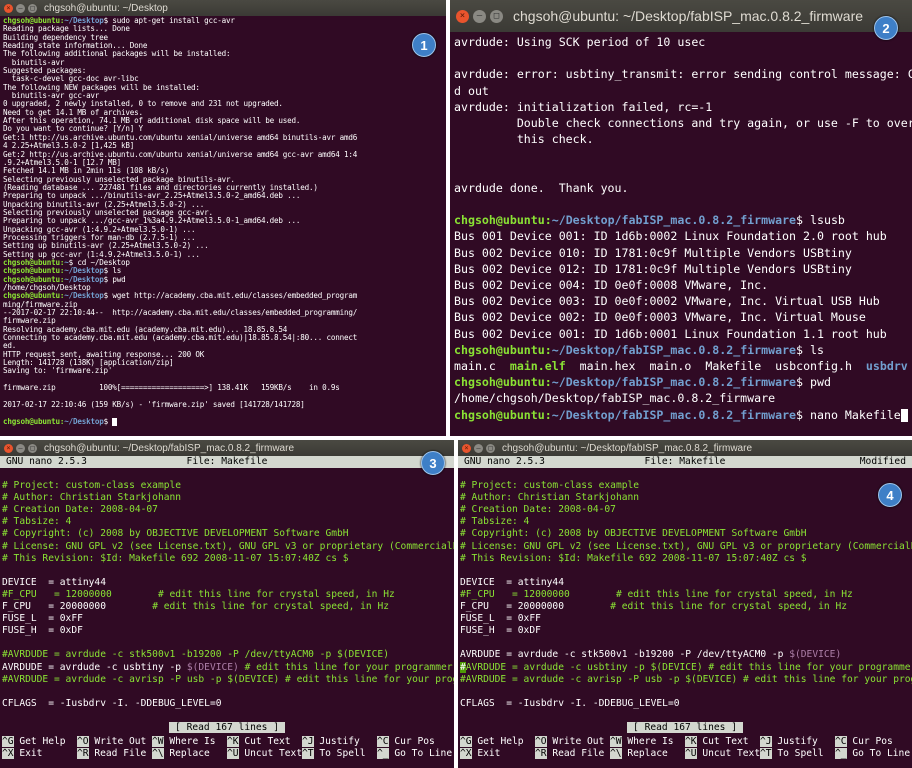 This screenshot has width=912, height=768. Describe the element at coordinates (674, 382) in the screenshot. I see `prompt-dir: ~/Desktop/fabISP_mac.0.8.2_firmware` at that location.